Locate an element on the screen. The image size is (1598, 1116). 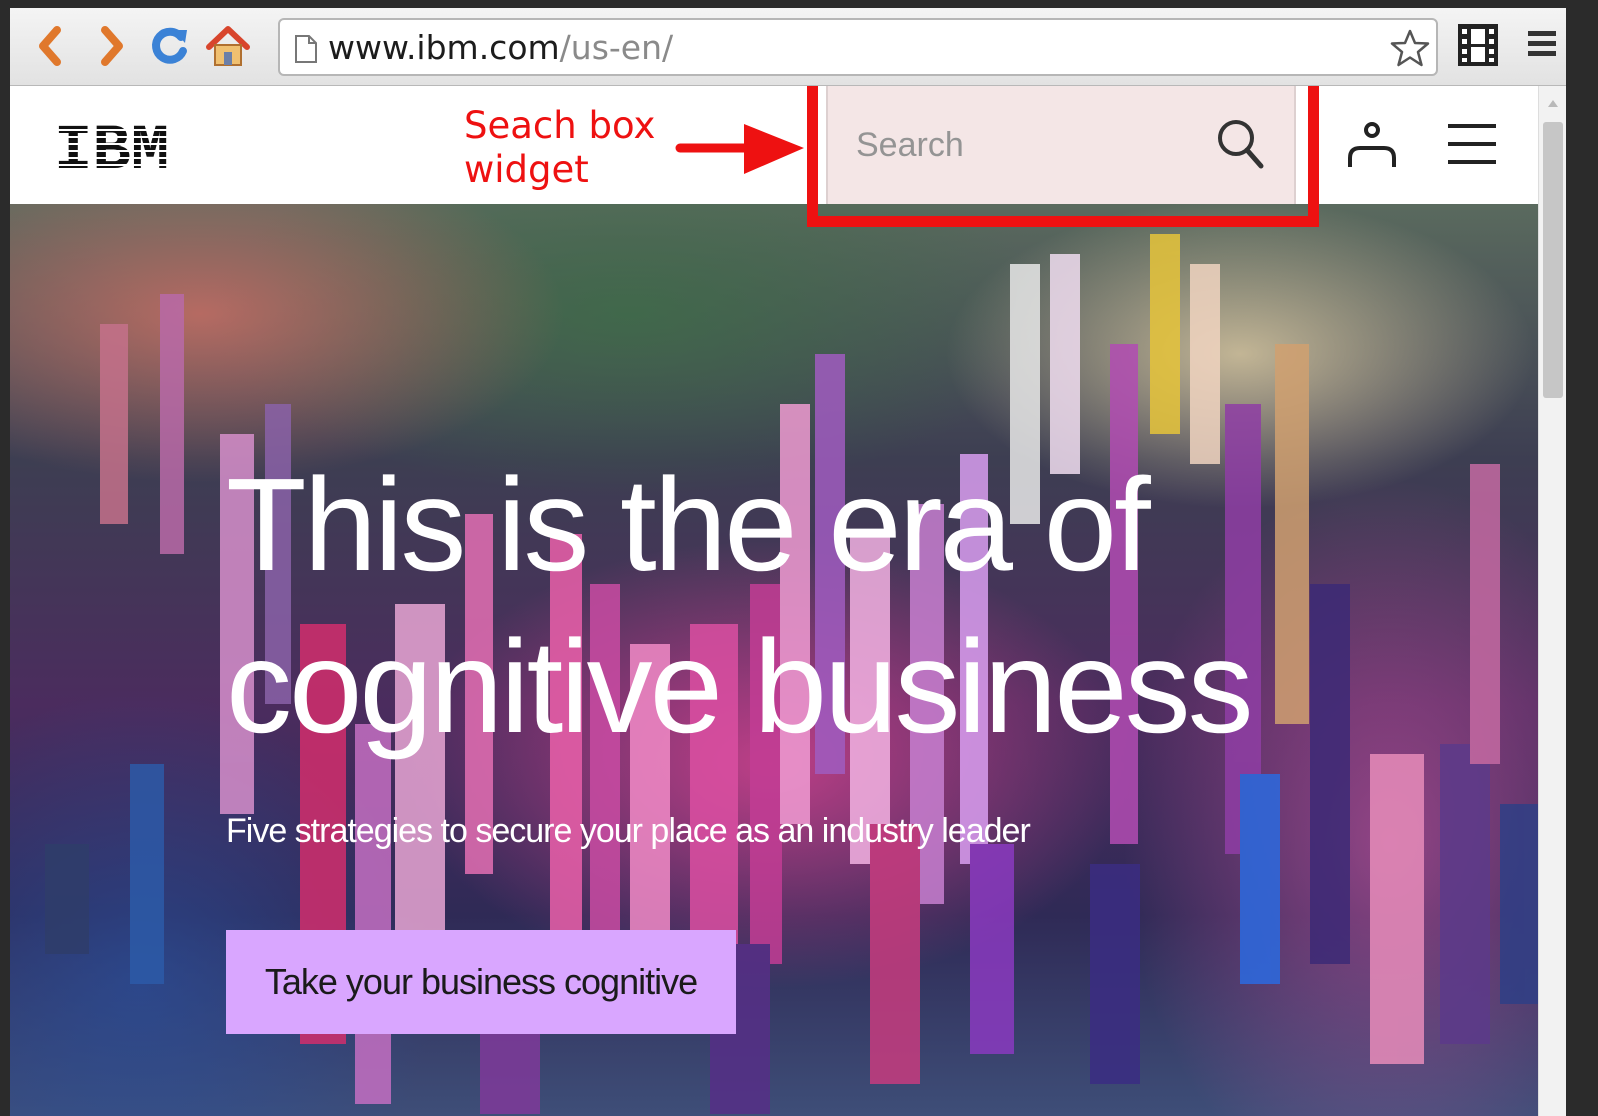
film-icon is located at coordinates (1478, 45).